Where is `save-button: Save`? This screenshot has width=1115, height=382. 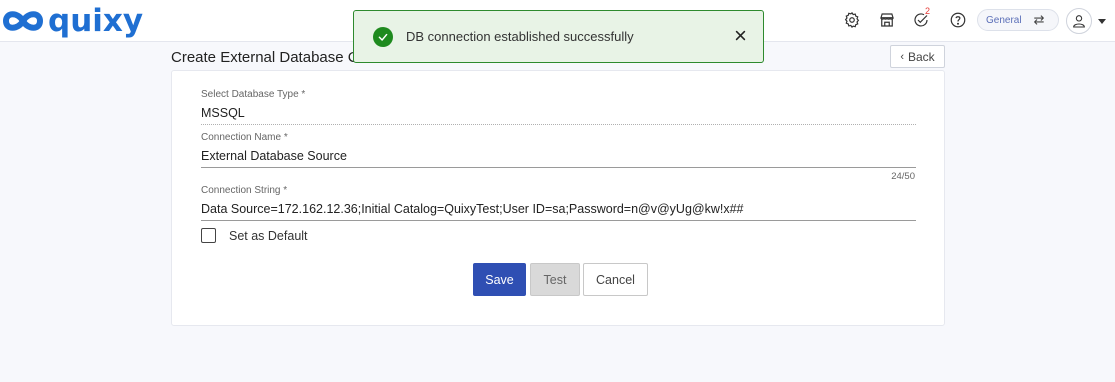 save-button: Save is located at coordinates (499, 279).